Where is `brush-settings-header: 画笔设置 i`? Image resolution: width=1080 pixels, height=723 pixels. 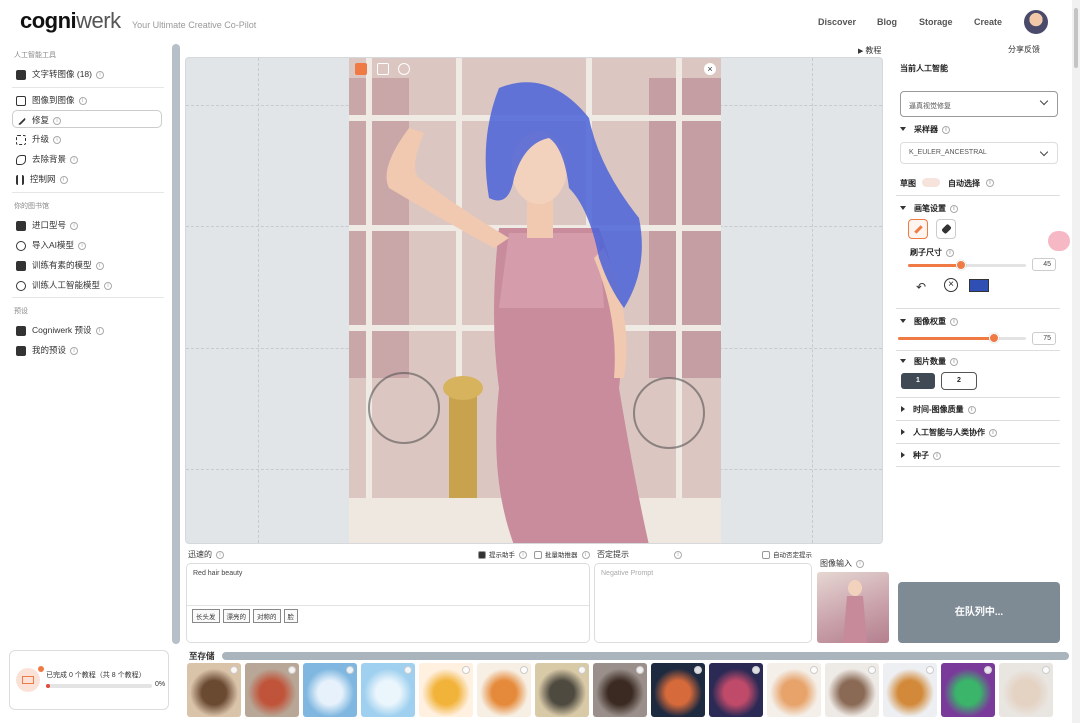
brush-settings-header: 画笔设置 i is located at coordinates (978, 208).